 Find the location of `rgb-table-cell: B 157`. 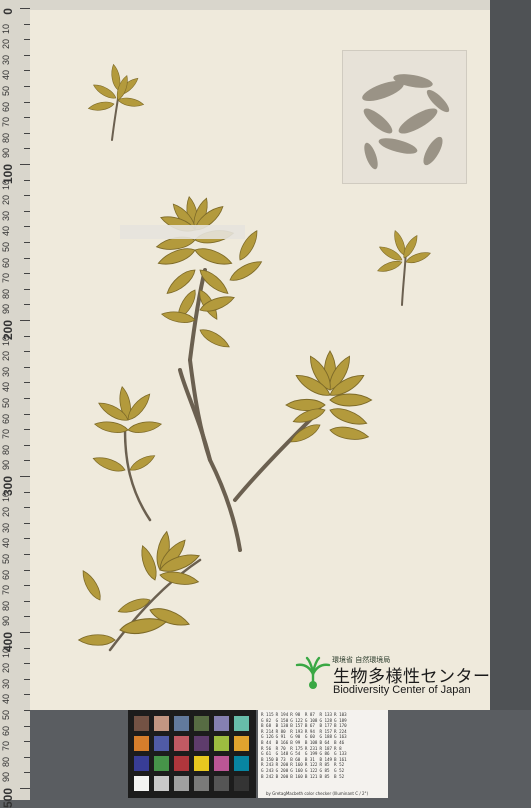

rgb-table-cell: B 157 is located at coordinates (296, 726).